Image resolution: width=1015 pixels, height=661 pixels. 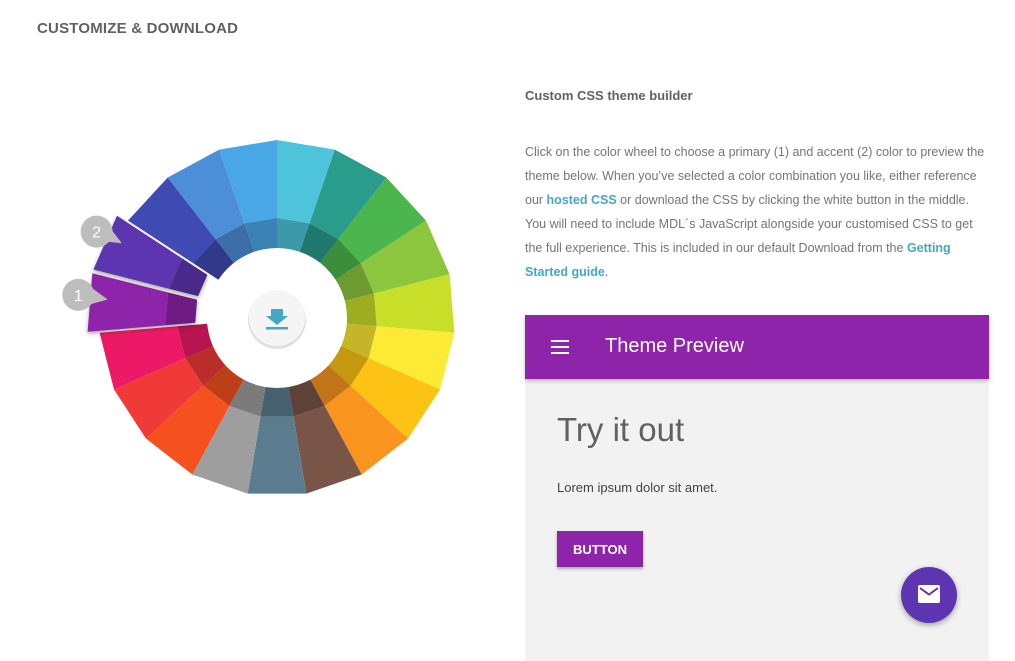 I want to click on preview-body-text: Lorem ipsum dolor sit amet., so click(x=637, y=487).